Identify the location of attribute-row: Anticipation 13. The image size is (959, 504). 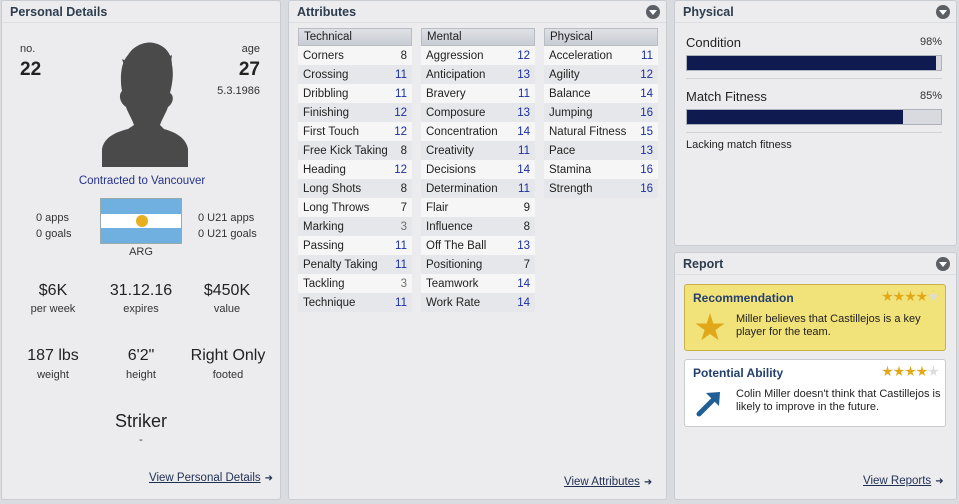
(478, 74).